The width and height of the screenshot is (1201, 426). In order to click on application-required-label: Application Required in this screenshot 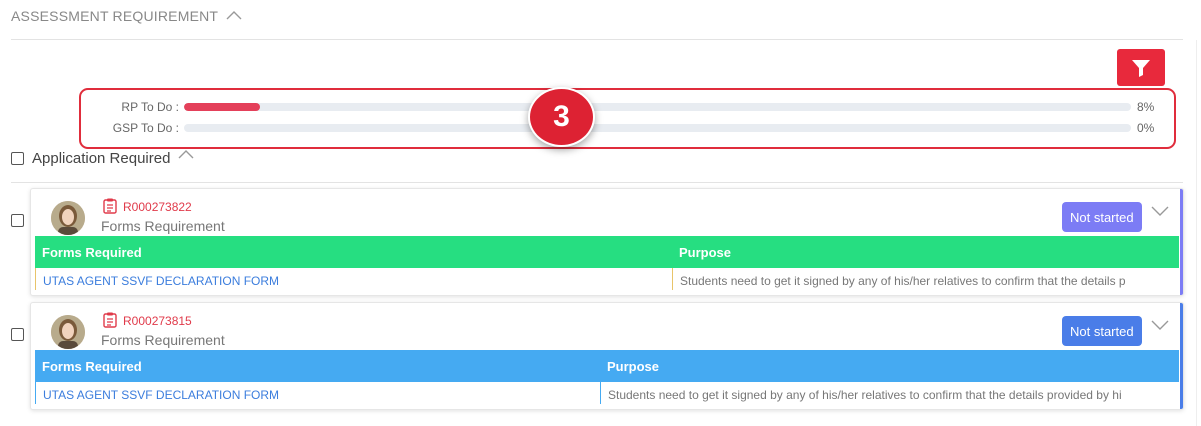, I will do `click(101, 158)`.